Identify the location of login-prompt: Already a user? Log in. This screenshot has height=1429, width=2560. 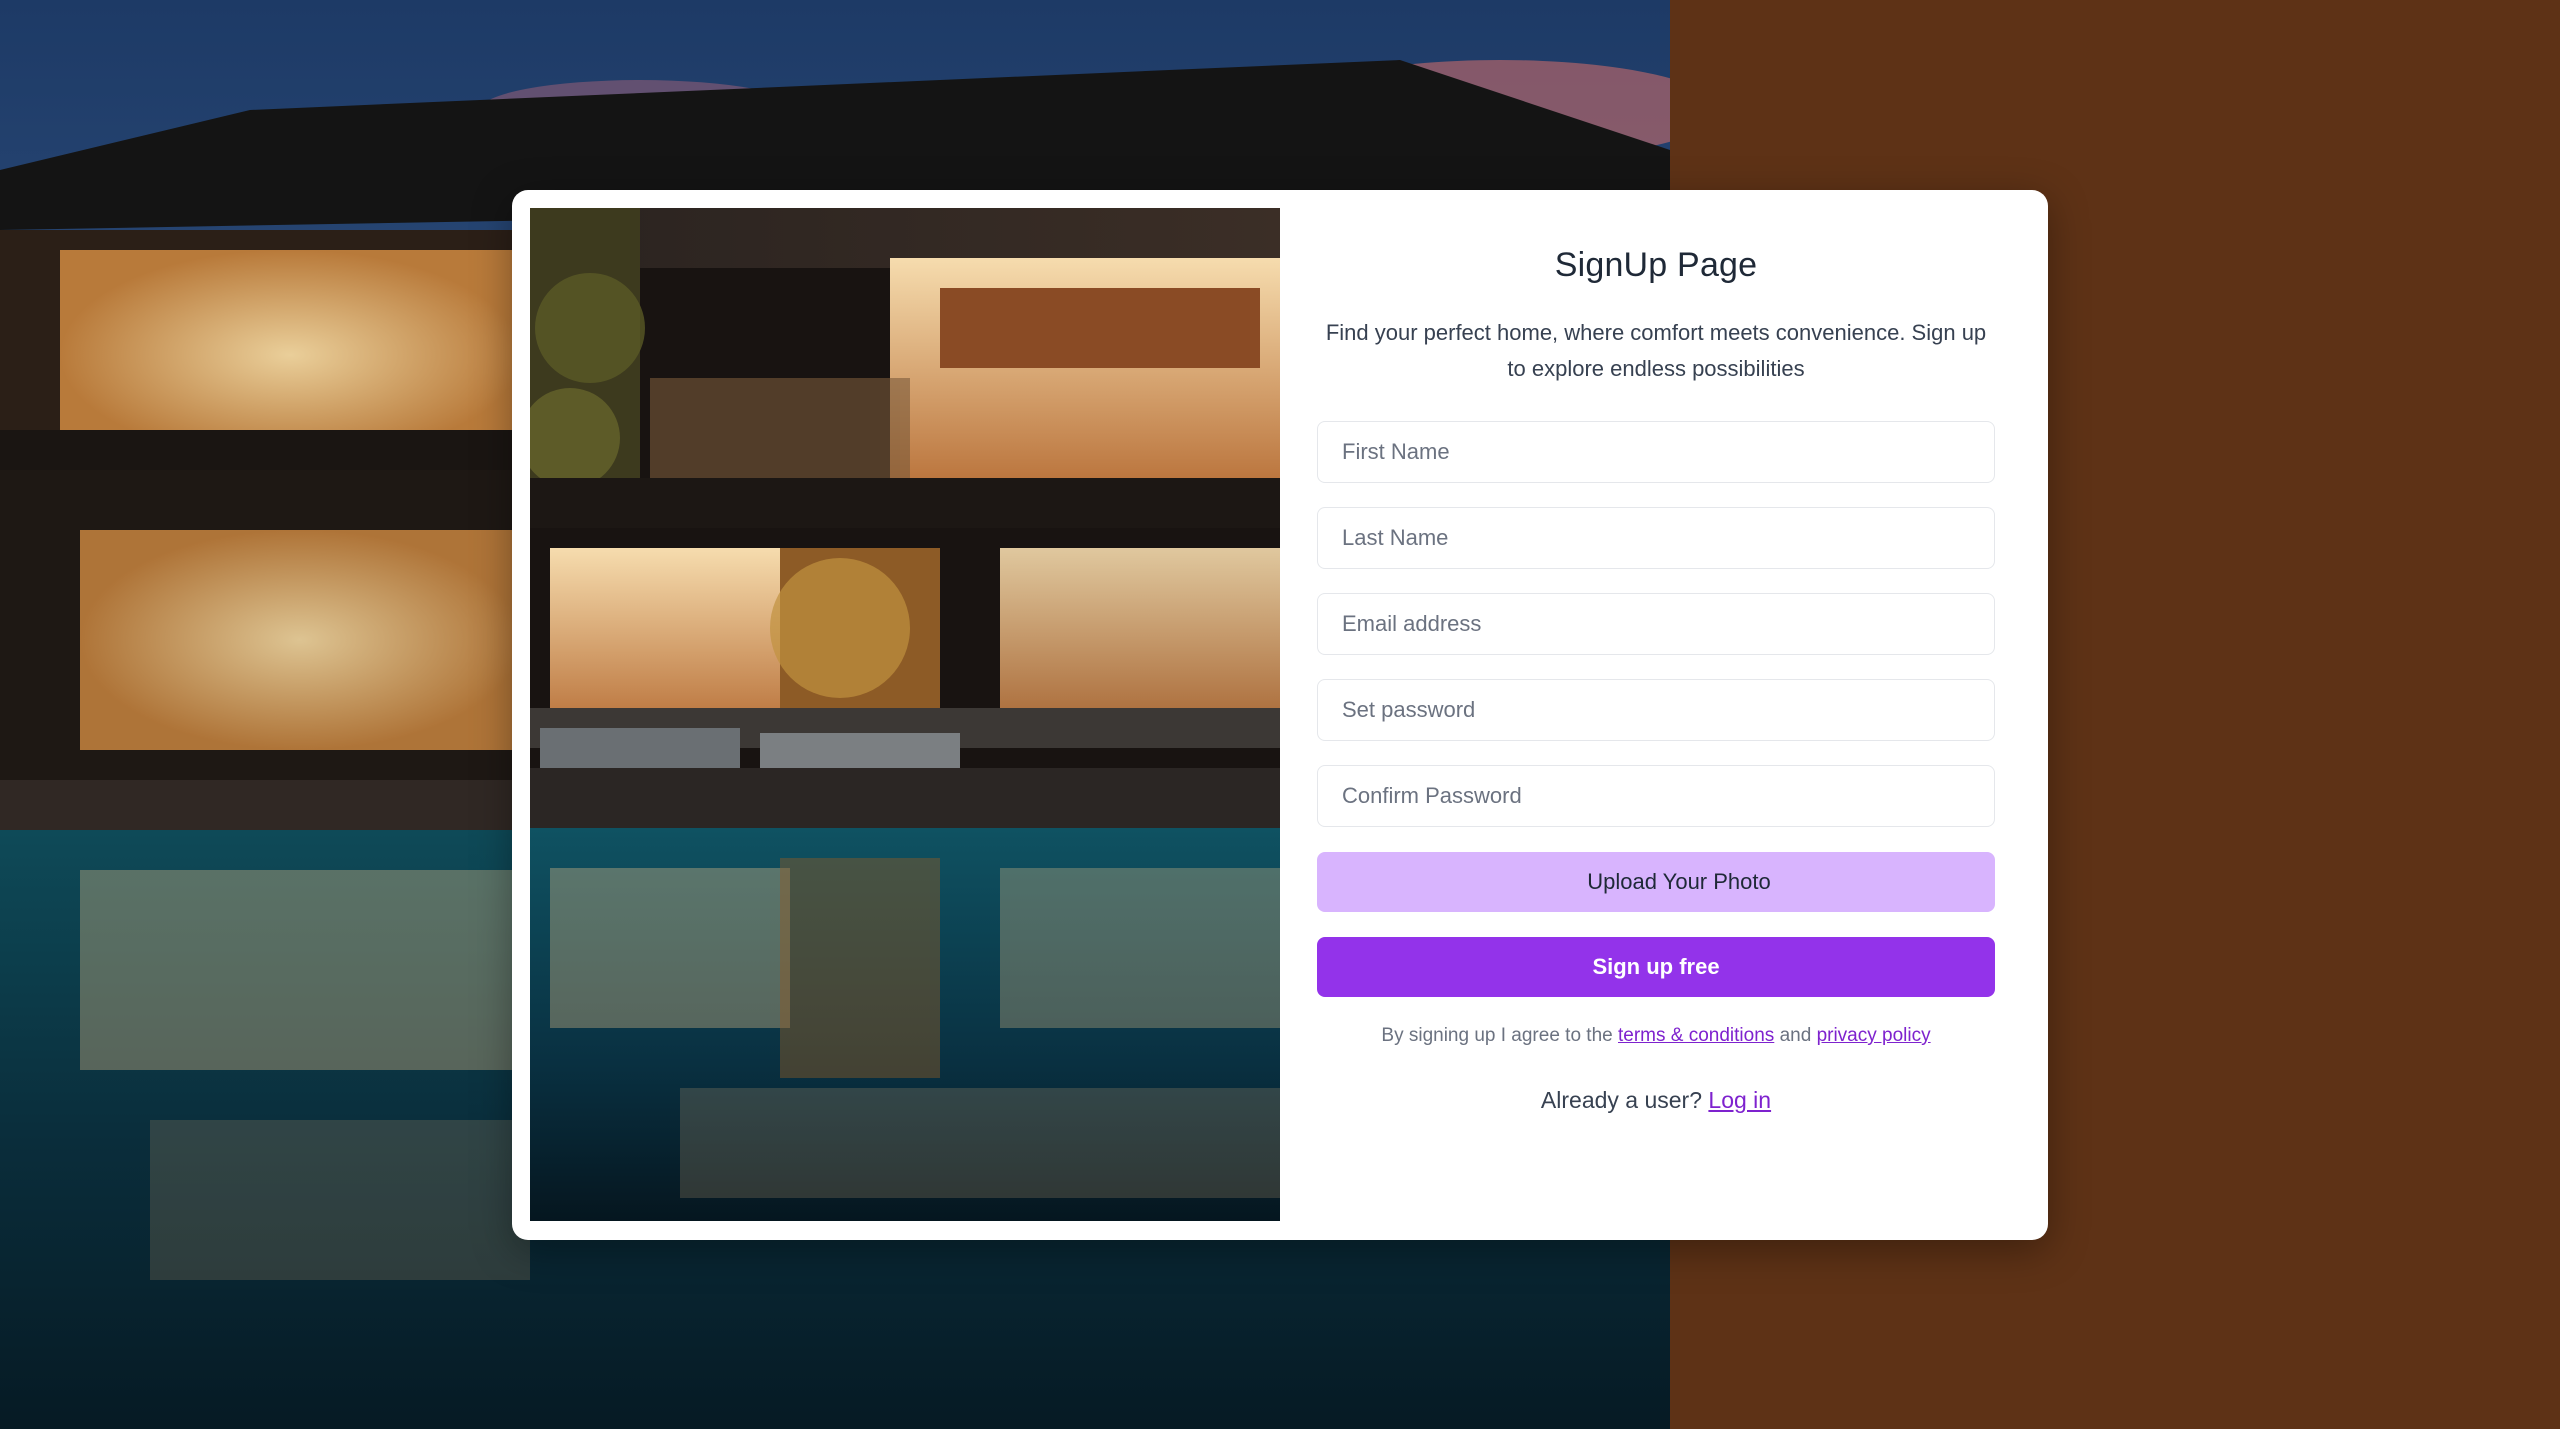
(1656, 1100).